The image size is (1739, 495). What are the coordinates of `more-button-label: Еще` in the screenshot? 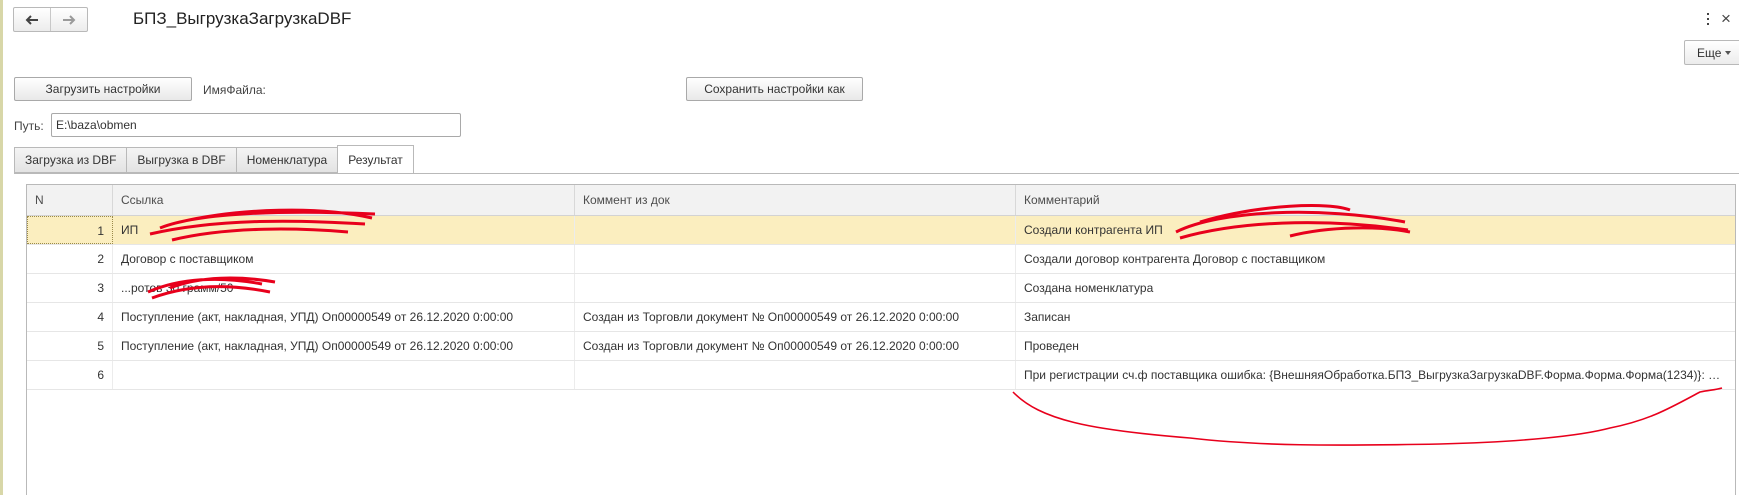 It's located at (1709, 52).